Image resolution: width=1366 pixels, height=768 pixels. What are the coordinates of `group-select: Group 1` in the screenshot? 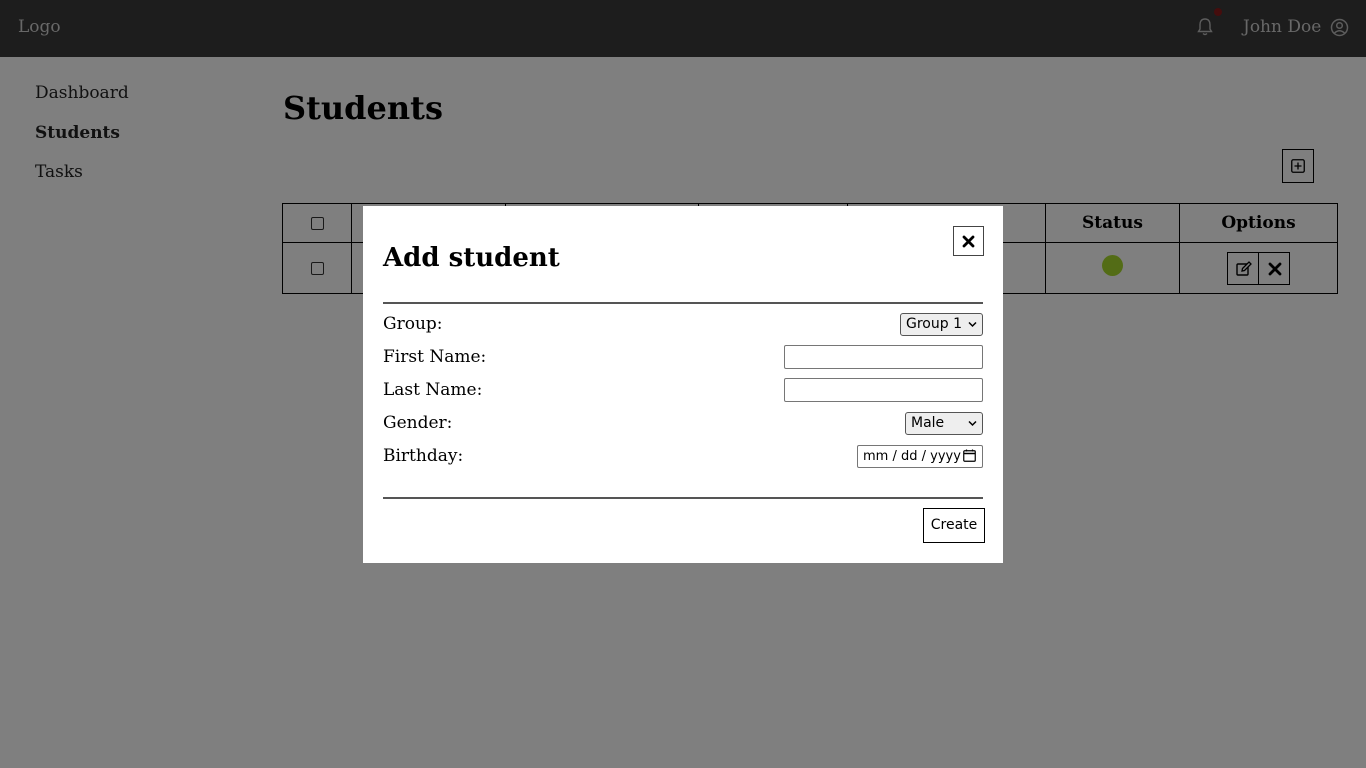 It's located at (941, 324).